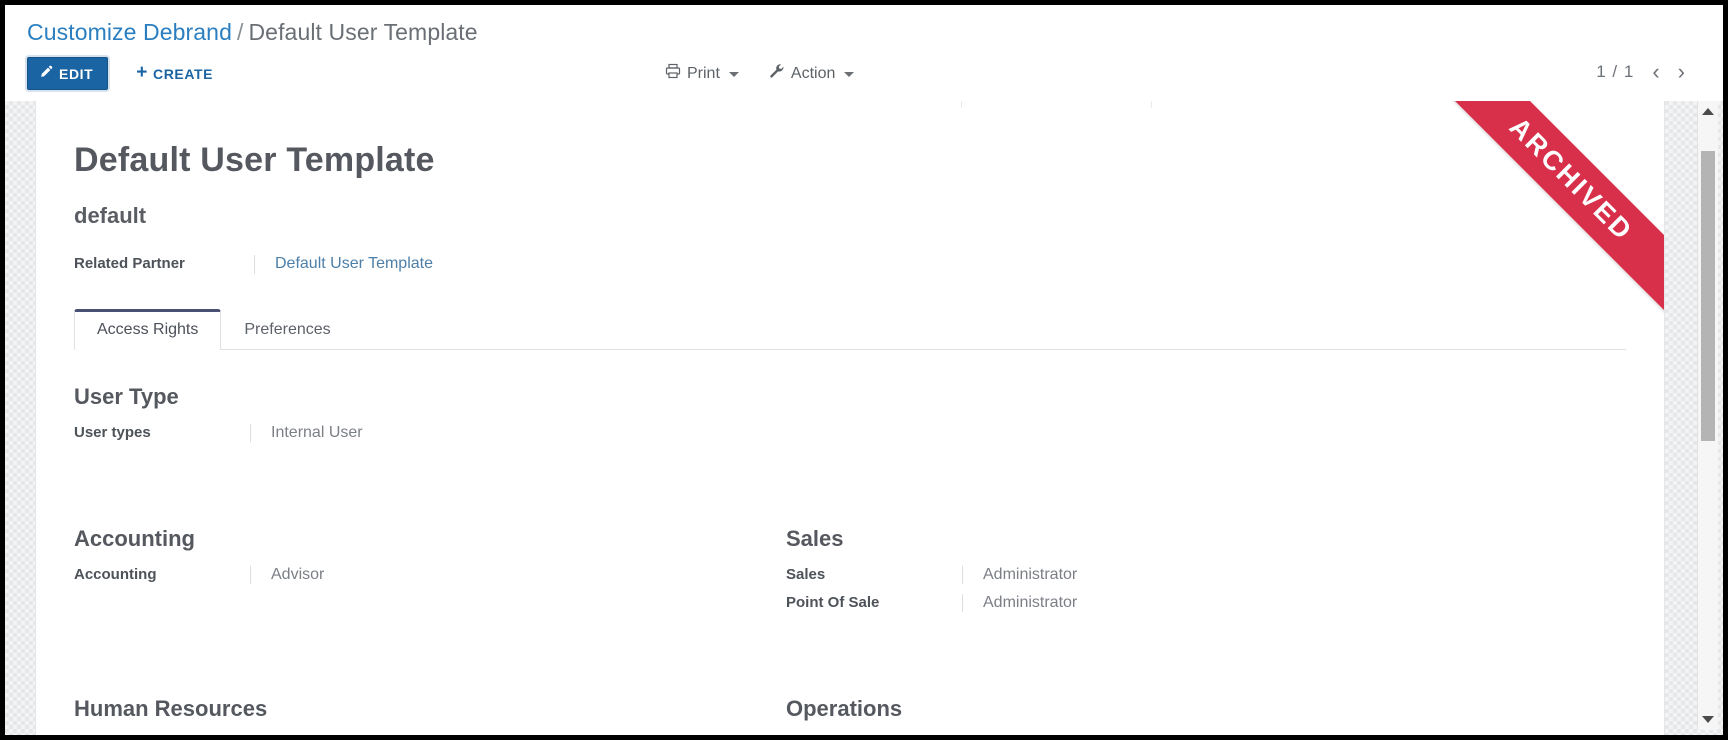 The height and width of the screenshot is (740, 1728). What do you see at coordinates (134, 538) in the screenshot?
I see `group-accounting-title: Accounting` at bounding box center [134, 538].